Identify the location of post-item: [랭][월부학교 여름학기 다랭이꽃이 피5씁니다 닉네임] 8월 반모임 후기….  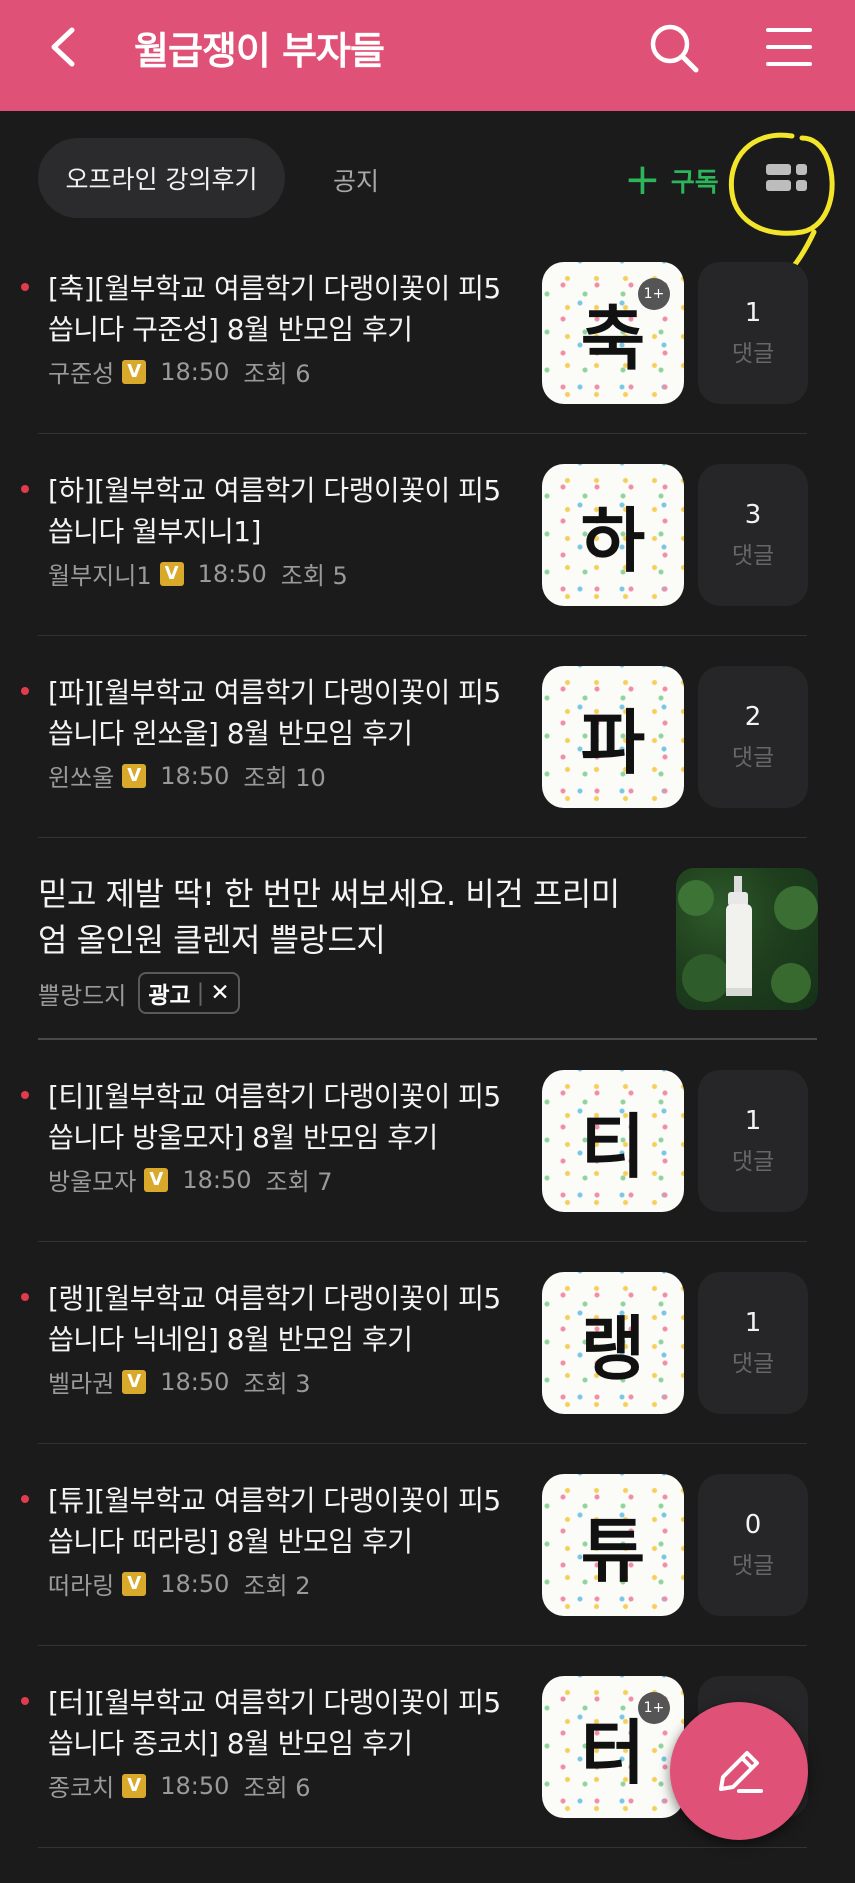
(427, 1343).